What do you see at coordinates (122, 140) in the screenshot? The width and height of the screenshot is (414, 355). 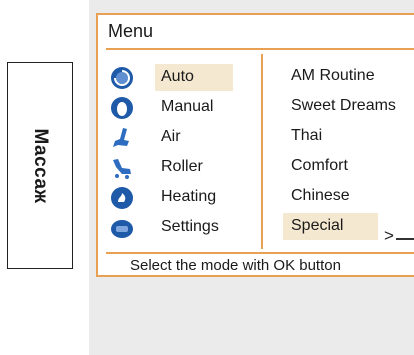 I see `air-icon` at bounding box center [122, 140].